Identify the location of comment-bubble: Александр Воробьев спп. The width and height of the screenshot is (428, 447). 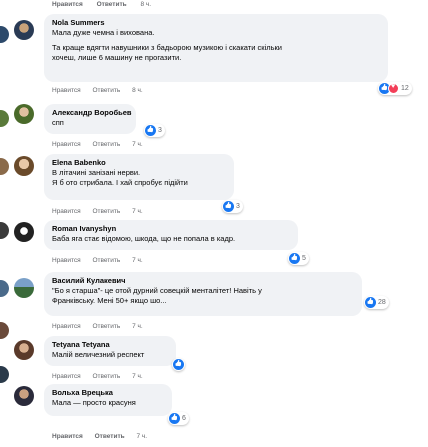
(90, 119).